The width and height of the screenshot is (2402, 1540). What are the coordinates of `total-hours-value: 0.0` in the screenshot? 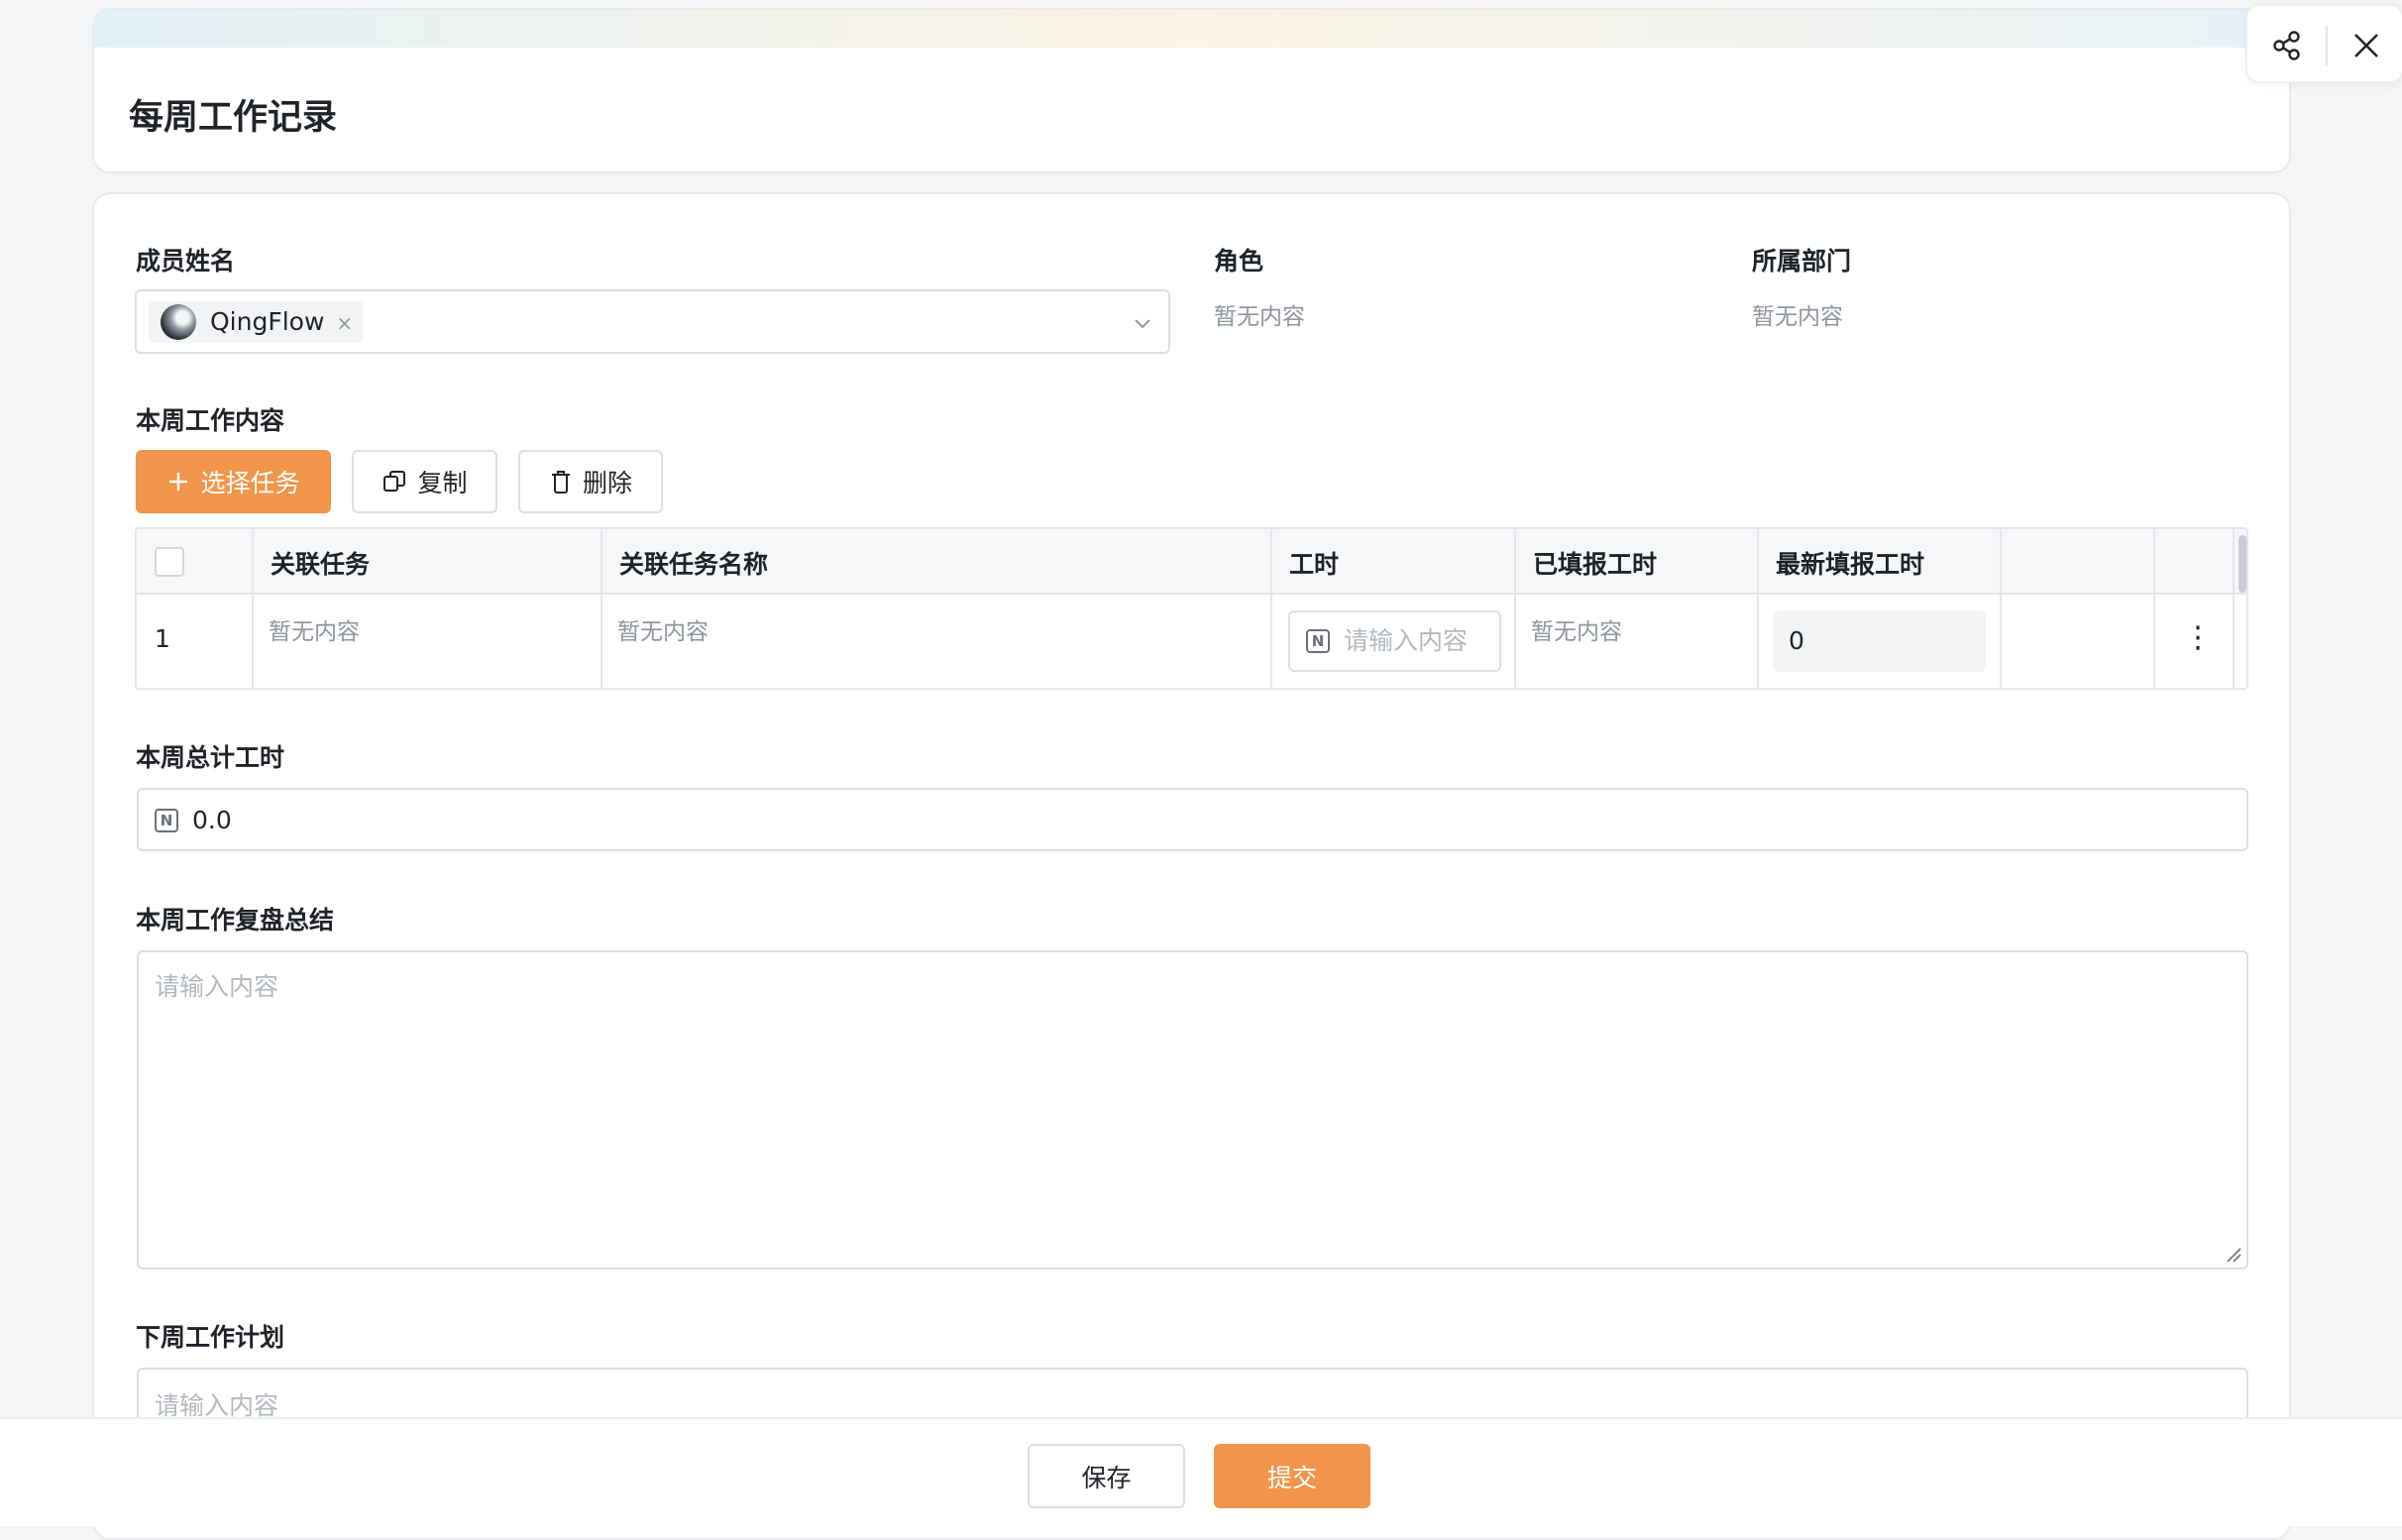 It's located at (212, 820).